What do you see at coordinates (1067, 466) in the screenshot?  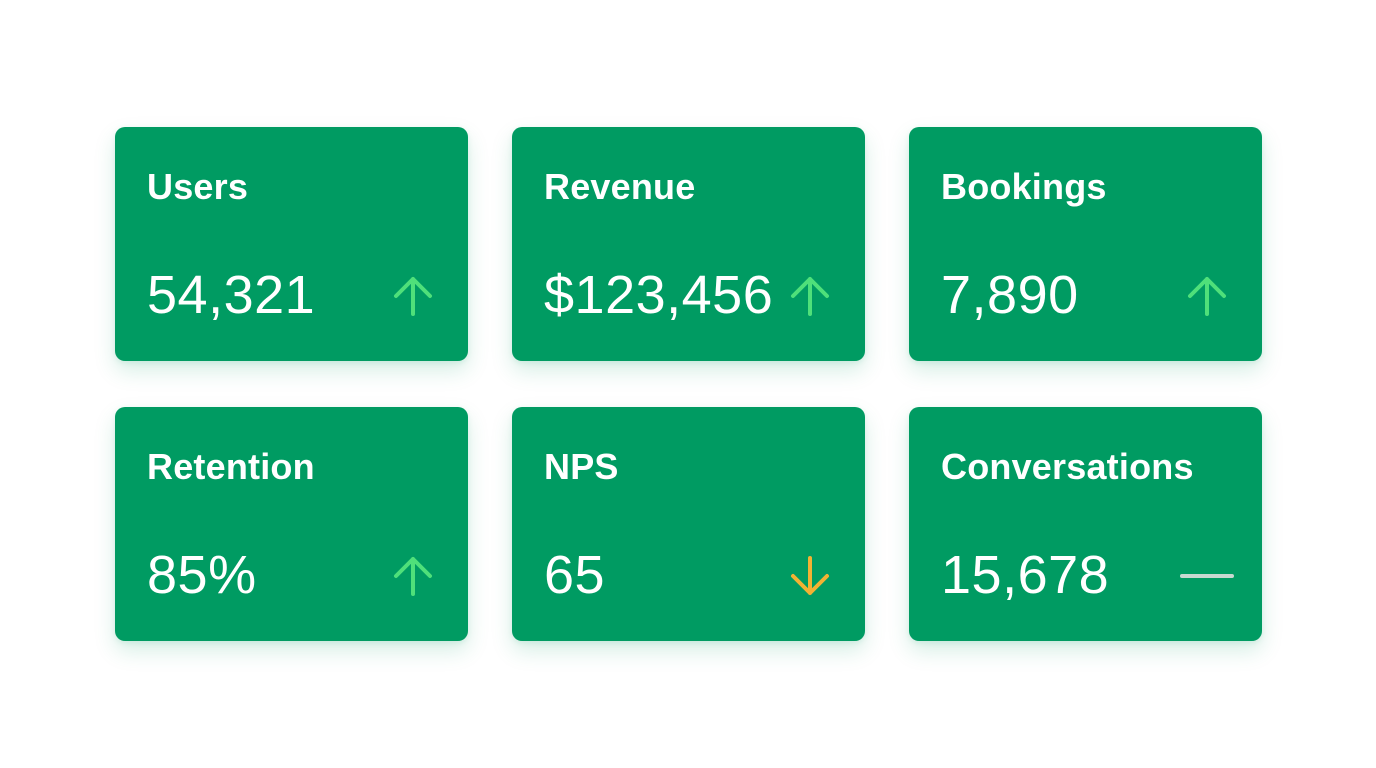 I see `kpi-card-label: Conversations` at bounding box center [1067, 466].